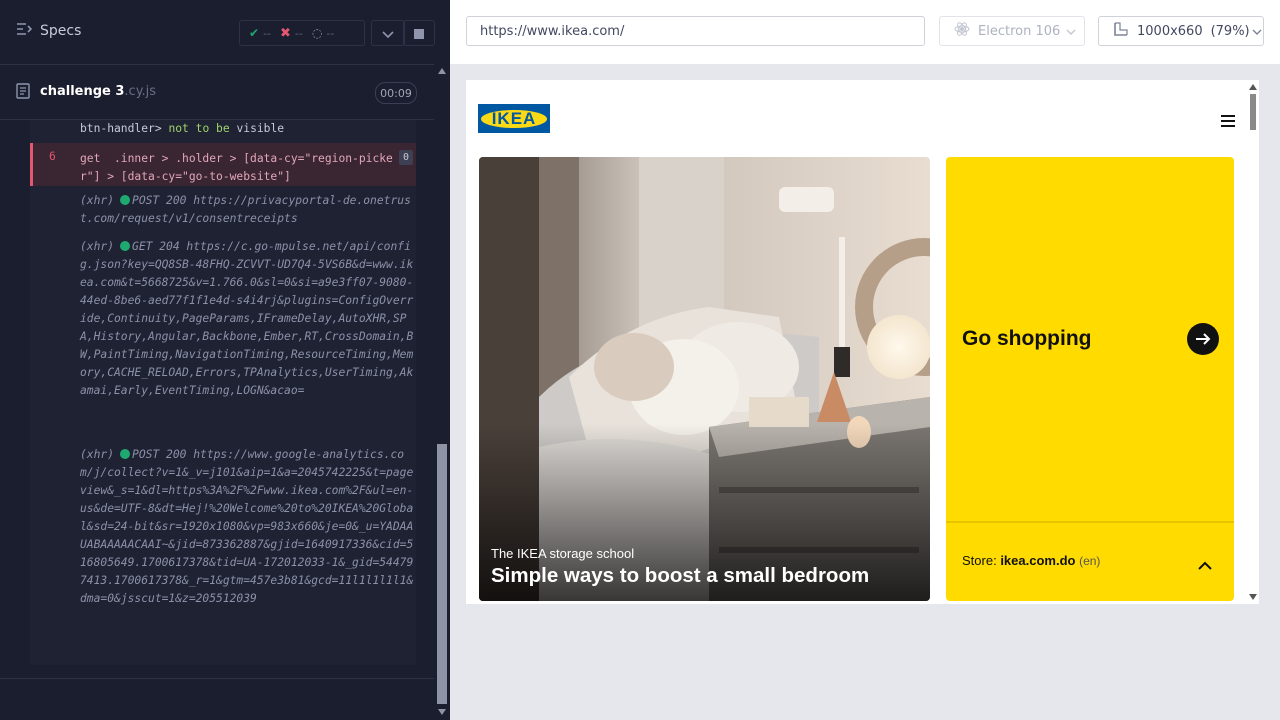 The width and height of the screenshot is (1280, 720). I want to click on scroll-thumb, so click(442, 574).